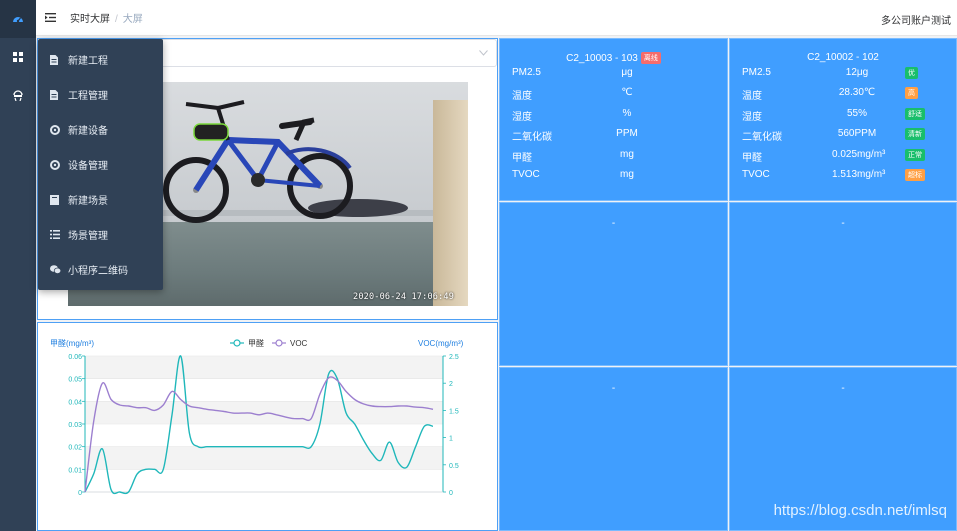 The height and width of the screenshot is (531, 957). I want to click on menu-item-device-management: 设备管理, so click(100, 164).